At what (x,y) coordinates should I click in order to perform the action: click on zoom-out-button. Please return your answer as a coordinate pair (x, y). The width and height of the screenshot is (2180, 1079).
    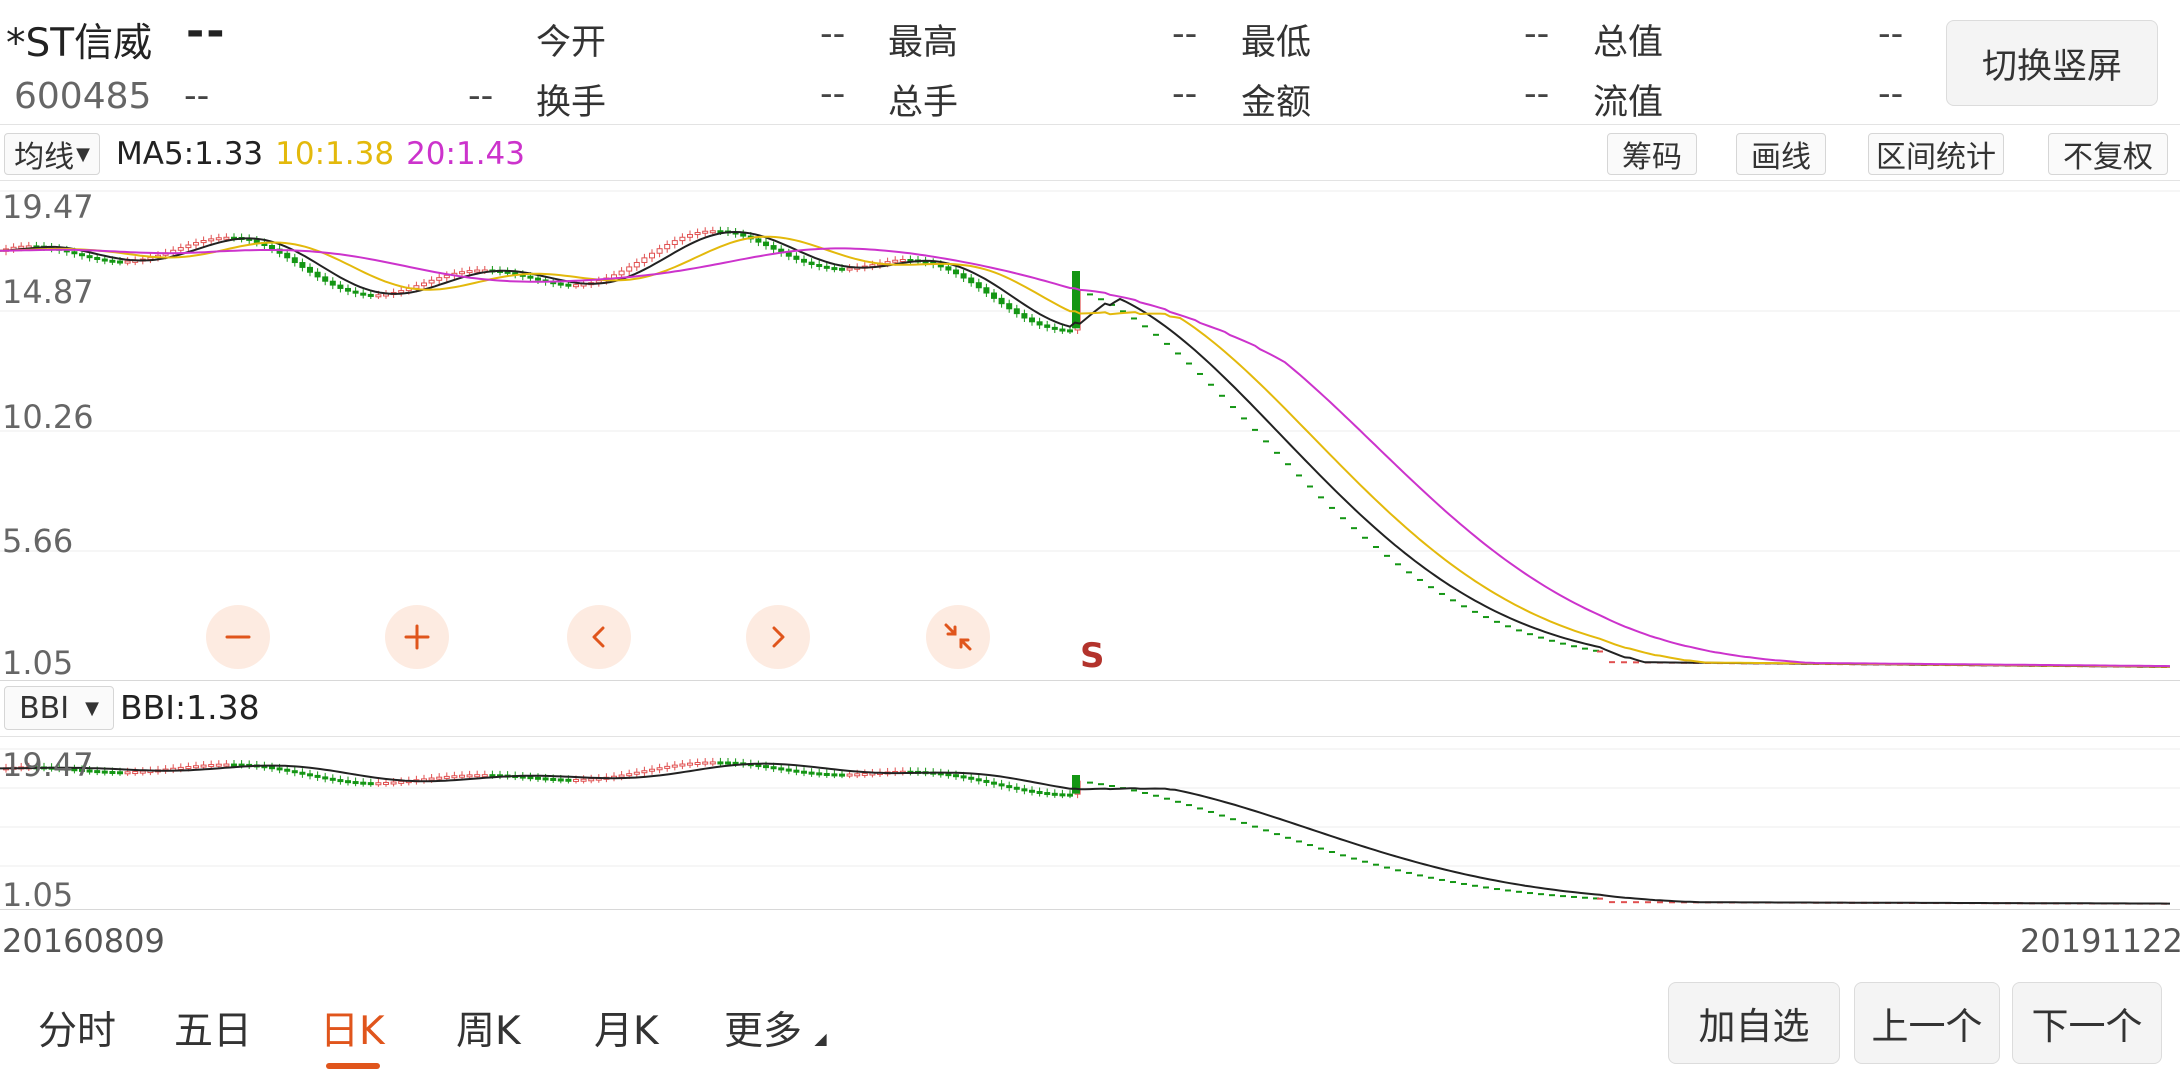
    Looking at the image, I should click on (238, 637).